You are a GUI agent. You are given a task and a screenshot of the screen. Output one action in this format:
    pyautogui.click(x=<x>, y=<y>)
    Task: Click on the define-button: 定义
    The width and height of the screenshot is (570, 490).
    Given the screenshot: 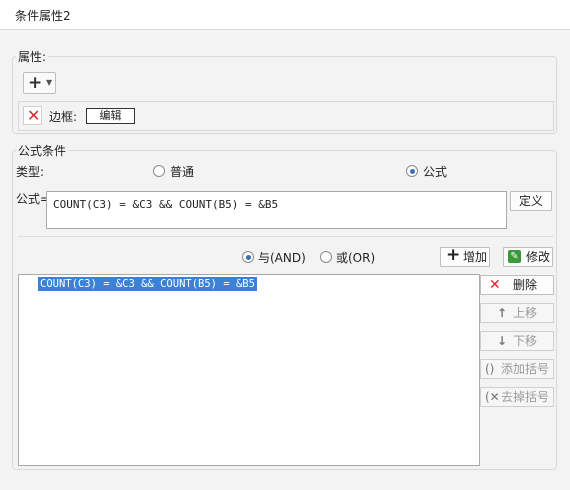 What is the action you would take?
    pyautogui.click(x=531, y=201)
    